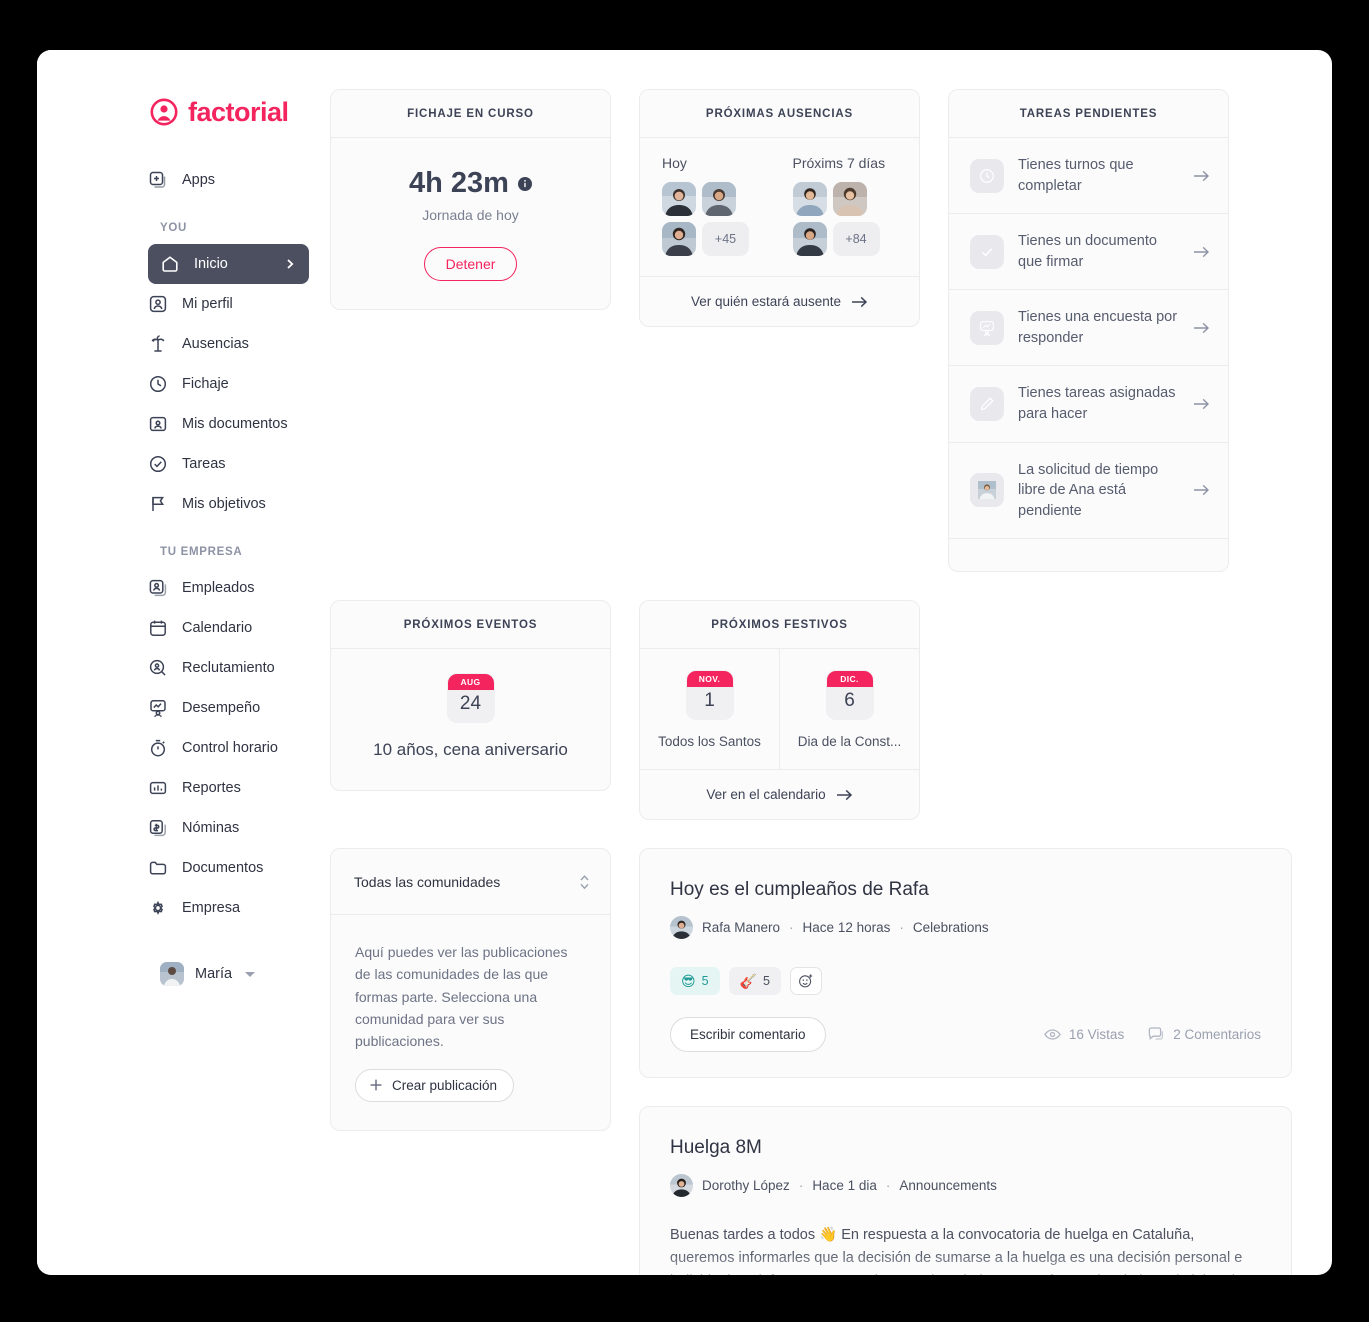  What do you see at coordinates (987, 175) in the screenshot?
I see `clock-glyph` at bounding box center [987, 175].